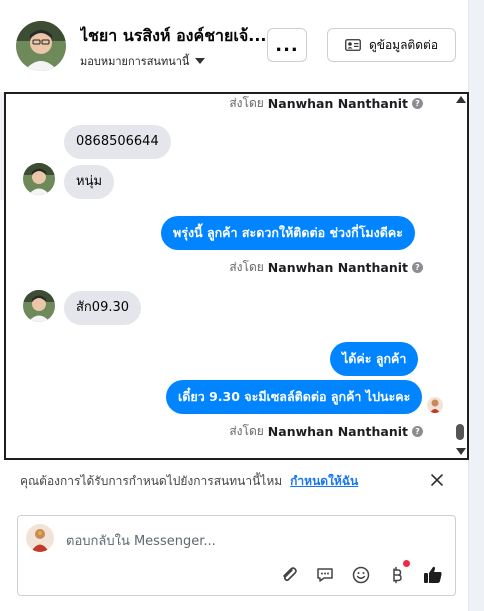 The height and width of the screenshot is (611, 484). I want to click on emoji-icon, so click(361, 575).